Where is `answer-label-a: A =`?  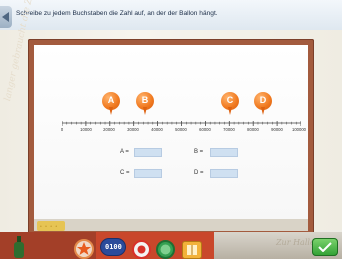 answer-label-a: A = is located at coordinates (124, 152).